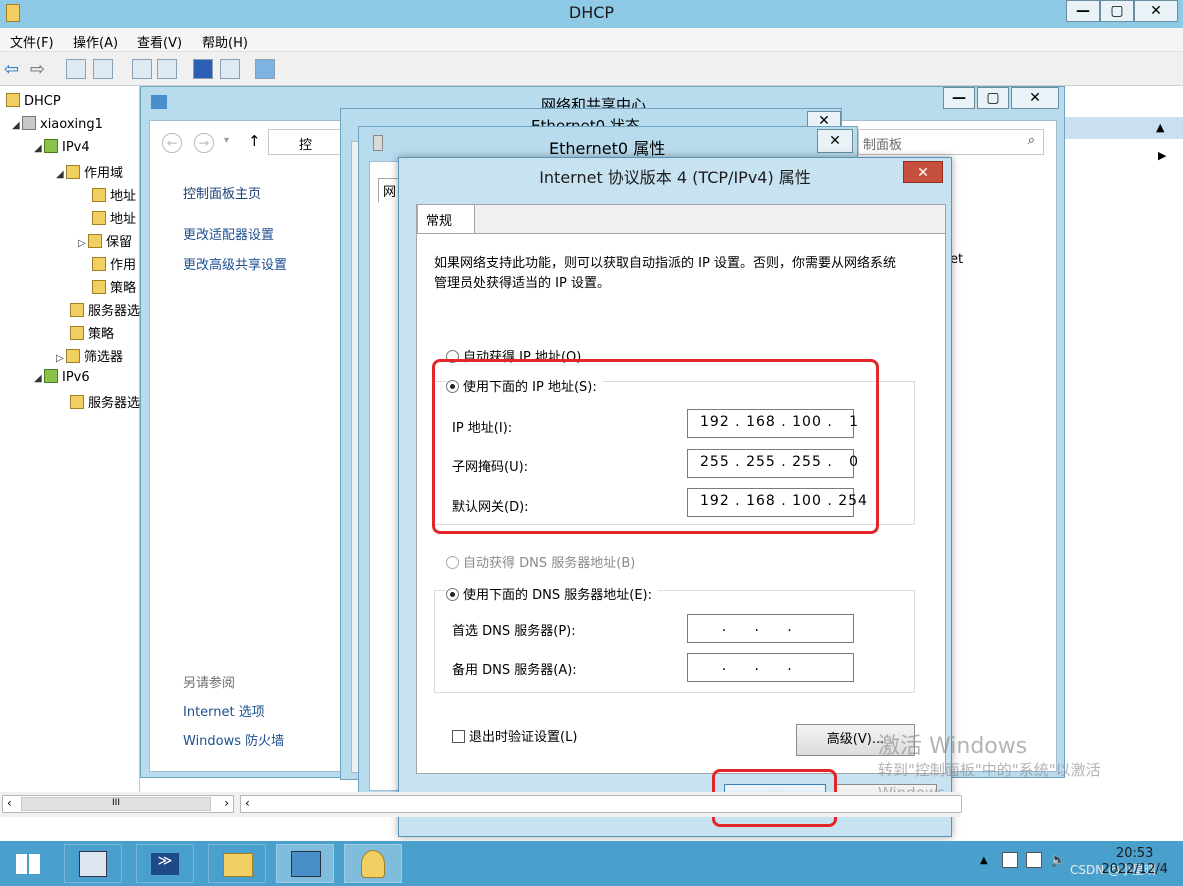  Describe the element at coordinates (203, 69) in the screenshot. I see `help-icon` at that location.